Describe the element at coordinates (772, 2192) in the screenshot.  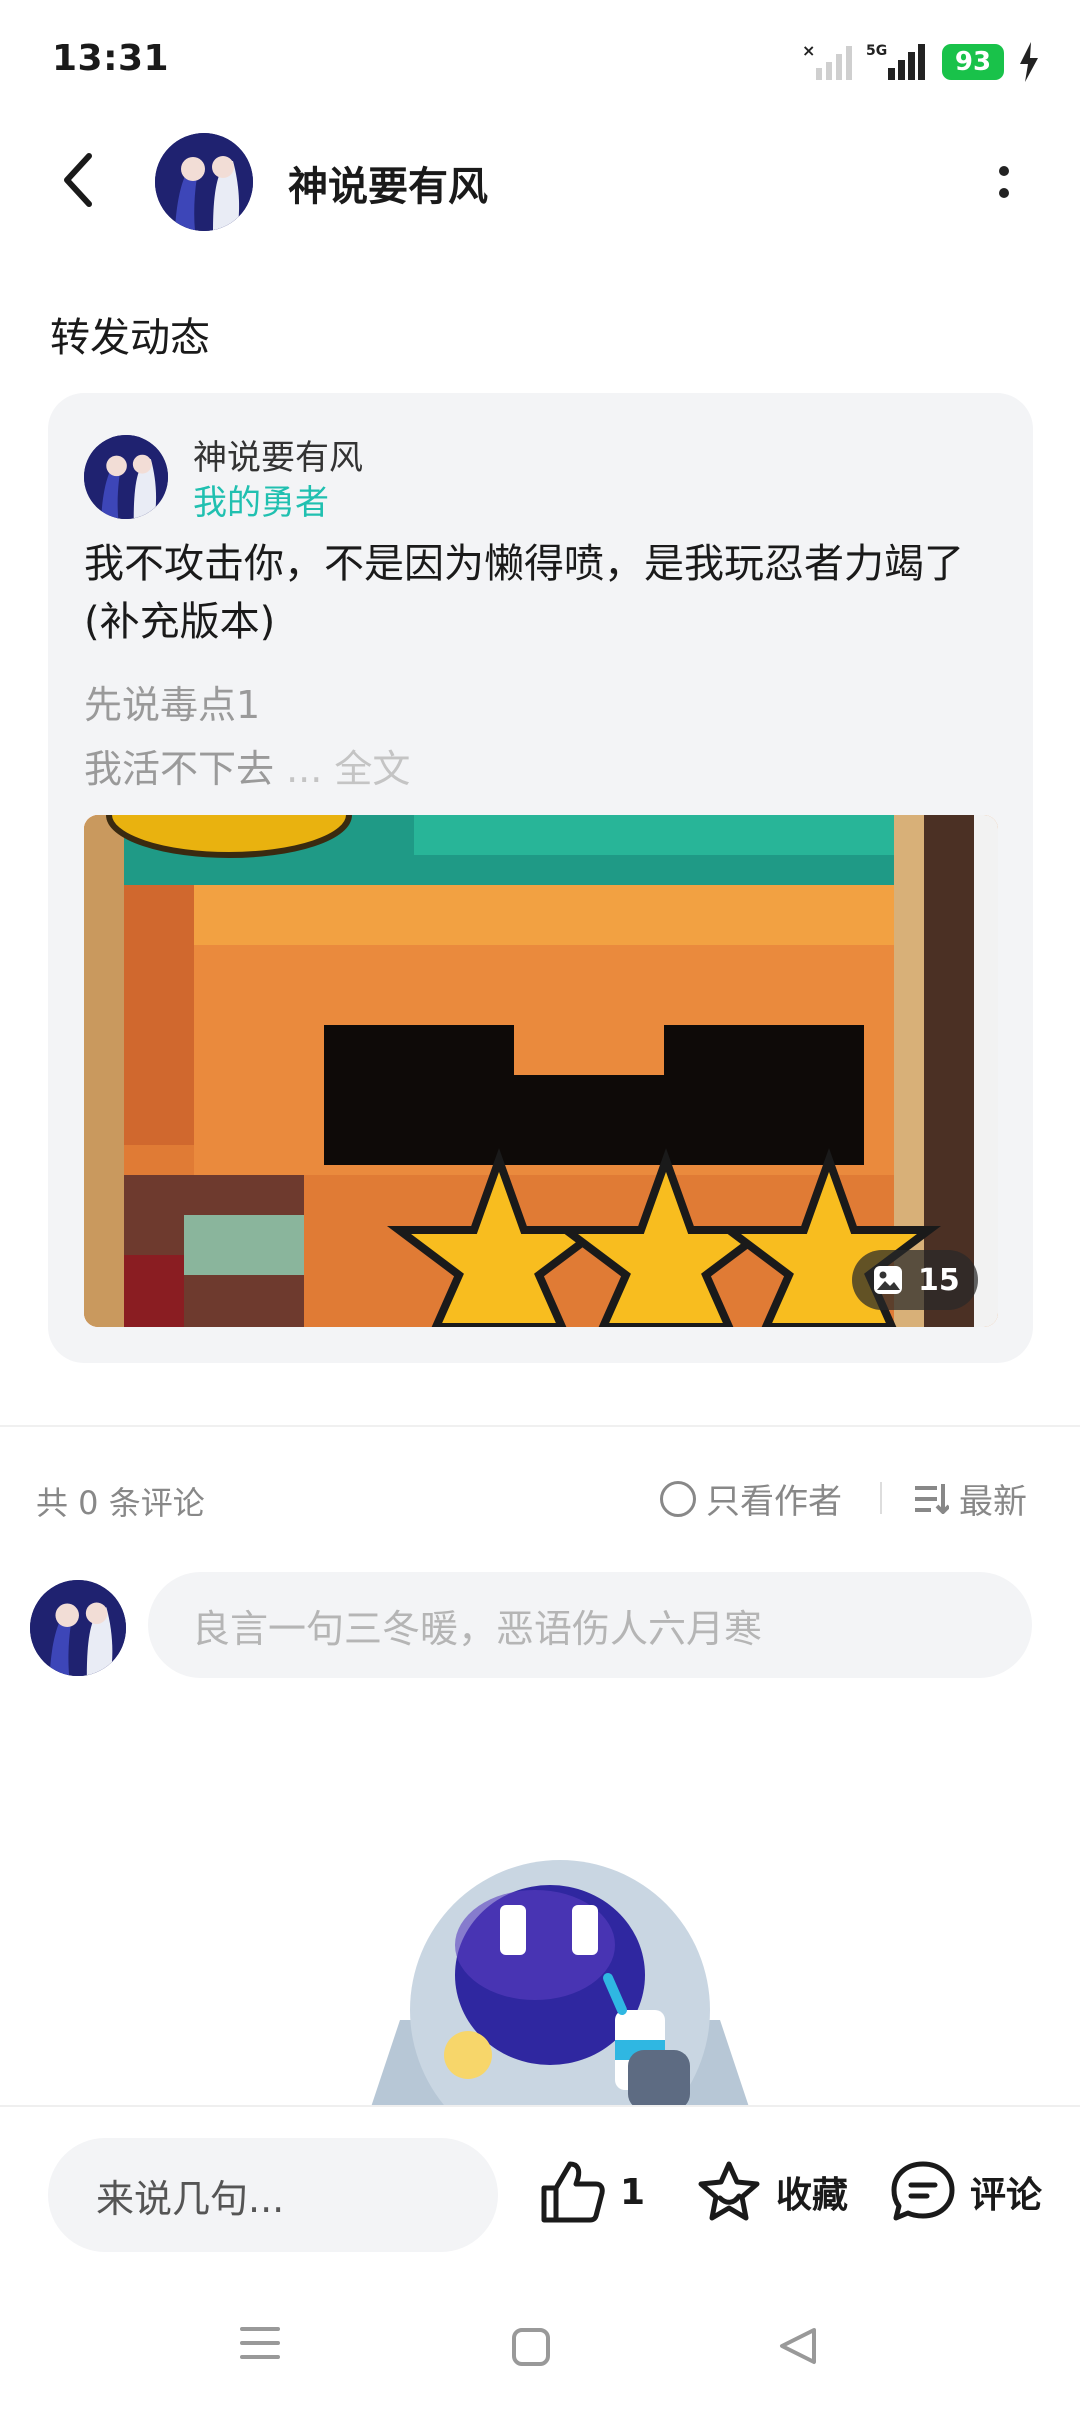
I see `favorite-button: 收藏` at that location.